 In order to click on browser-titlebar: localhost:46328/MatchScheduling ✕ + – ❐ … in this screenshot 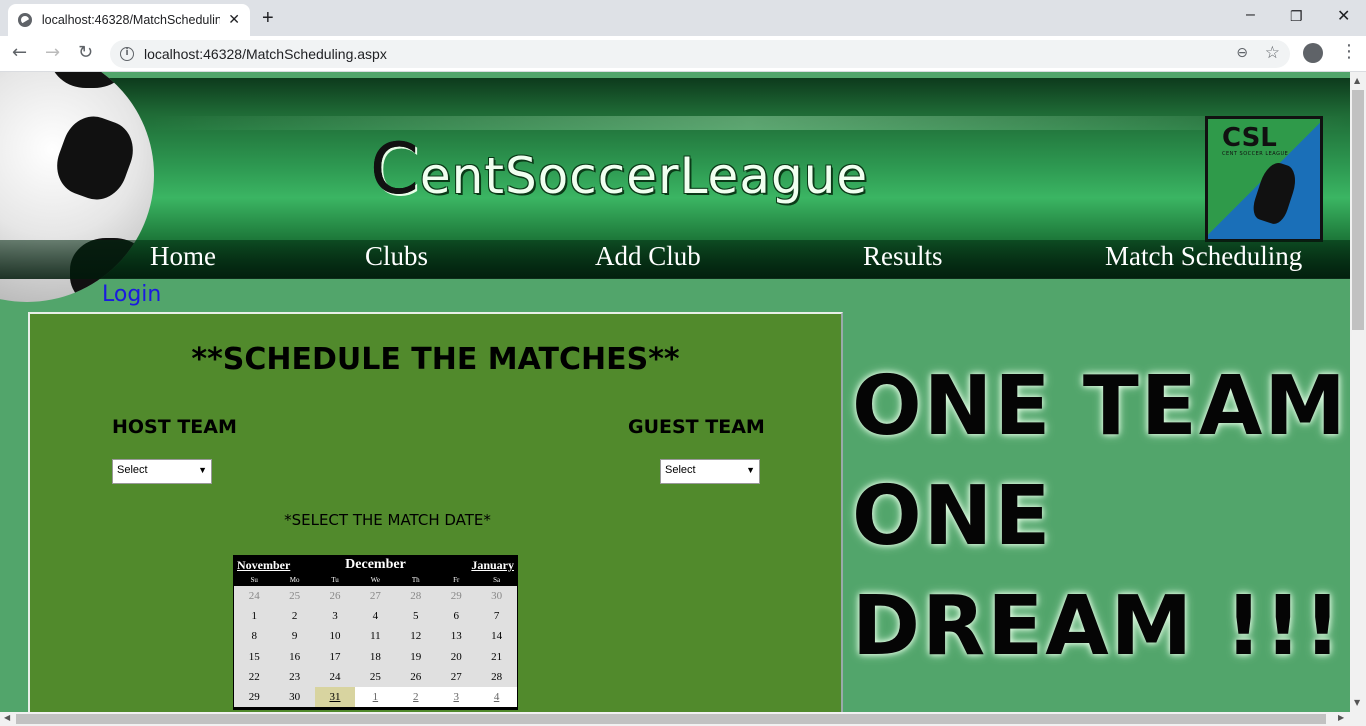, I will do `click(683, 18)`.